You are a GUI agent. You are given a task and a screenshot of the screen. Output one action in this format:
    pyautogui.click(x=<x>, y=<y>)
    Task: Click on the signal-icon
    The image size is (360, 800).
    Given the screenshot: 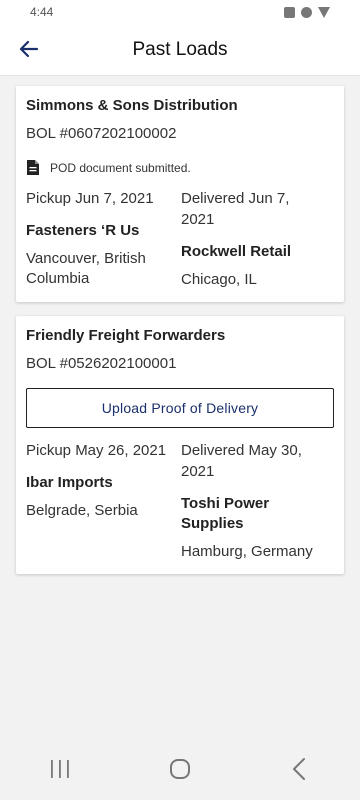 What is the action you would take?
    pyautogui.click(x=324, y=12)
    